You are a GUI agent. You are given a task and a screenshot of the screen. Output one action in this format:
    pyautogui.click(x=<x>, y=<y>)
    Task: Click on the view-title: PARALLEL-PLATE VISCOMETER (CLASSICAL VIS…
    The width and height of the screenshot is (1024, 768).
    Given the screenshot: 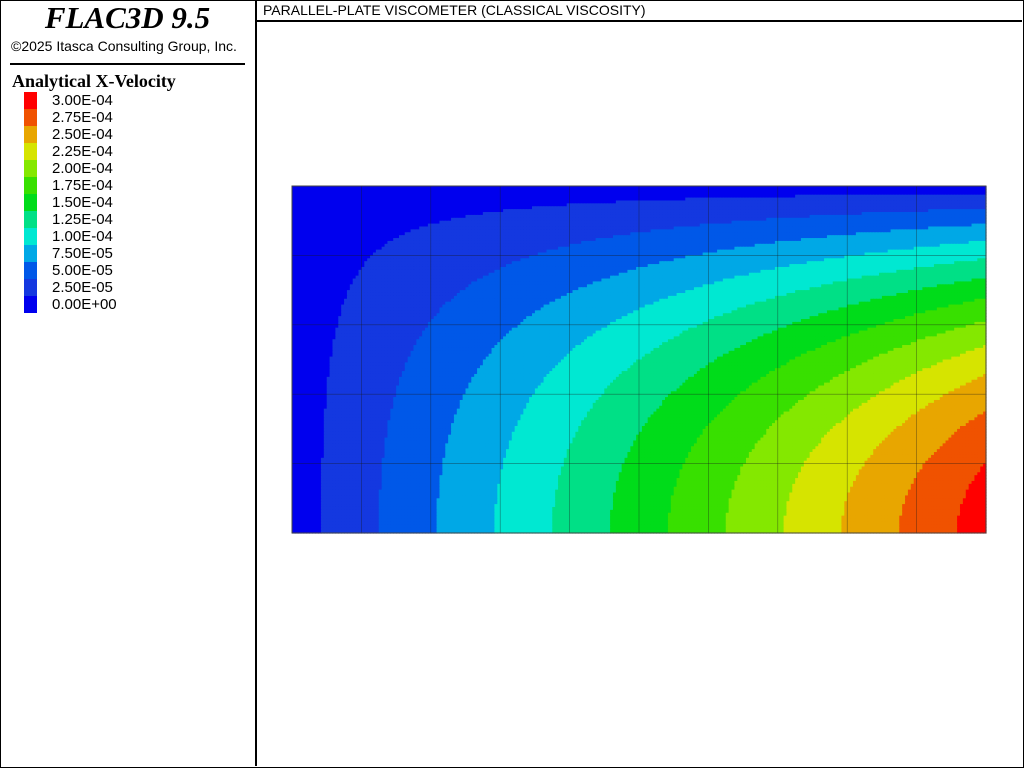 What is the action you would take?
    pyautogui.click(x=454, y=10)
    